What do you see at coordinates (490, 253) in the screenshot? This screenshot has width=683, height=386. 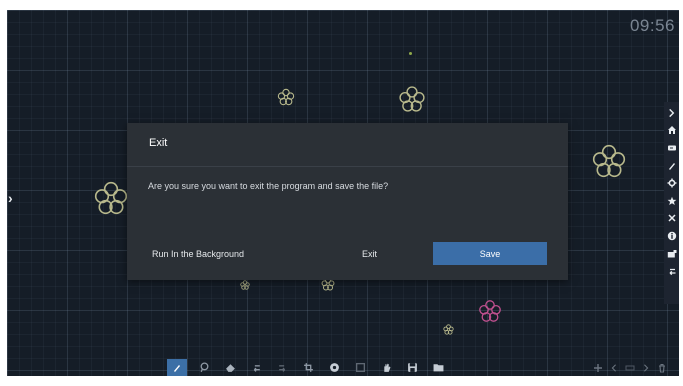 I see `save-button: Save` at bounding box center [490, 253].